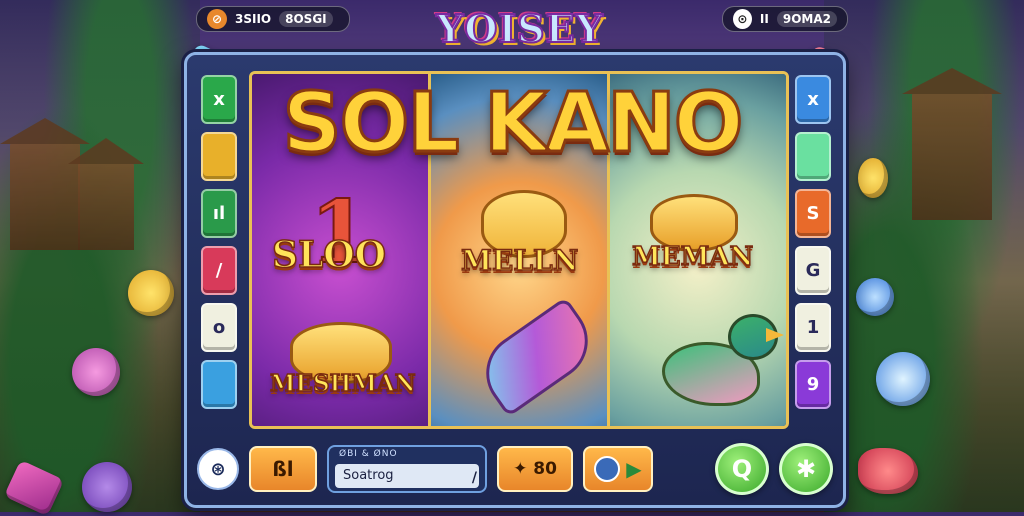  Describe the element at coordinates (875, 297) in the screenshot. I see `floating-chip-blue` at that location.